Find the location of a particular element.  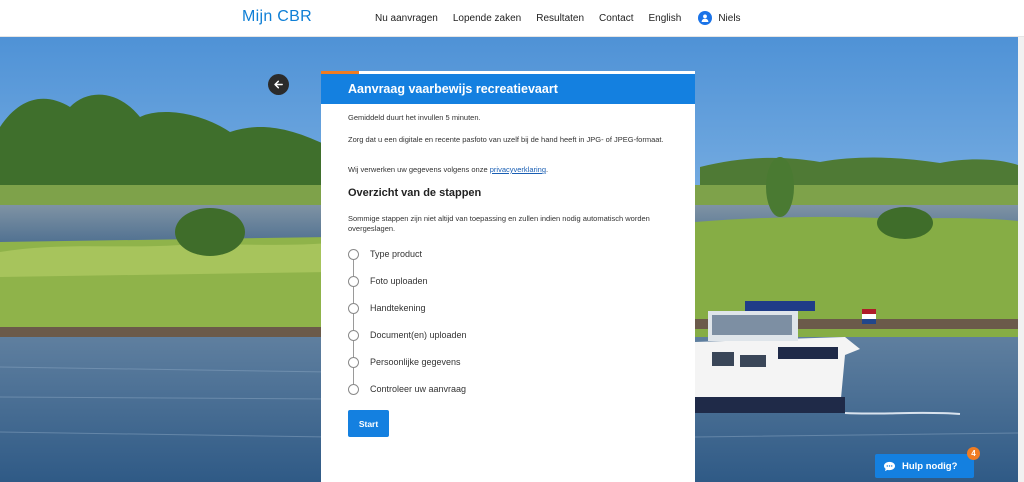

nav-nu-aanvragen: Nu aanvragen is located at coordinates (406, 18).